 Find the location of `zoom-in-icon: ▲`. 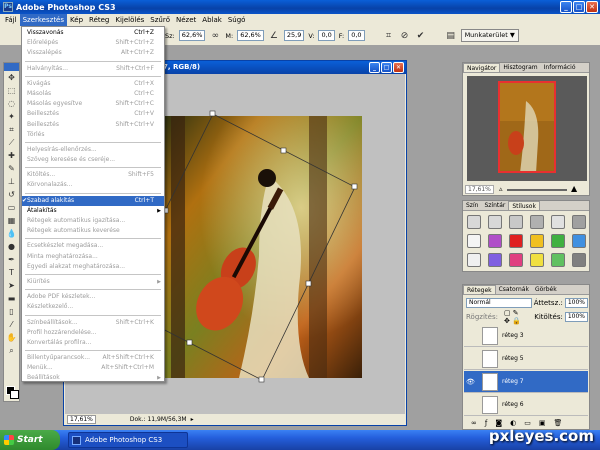

zoom-in-icon: ▲ is located at coordinates (574, 188).